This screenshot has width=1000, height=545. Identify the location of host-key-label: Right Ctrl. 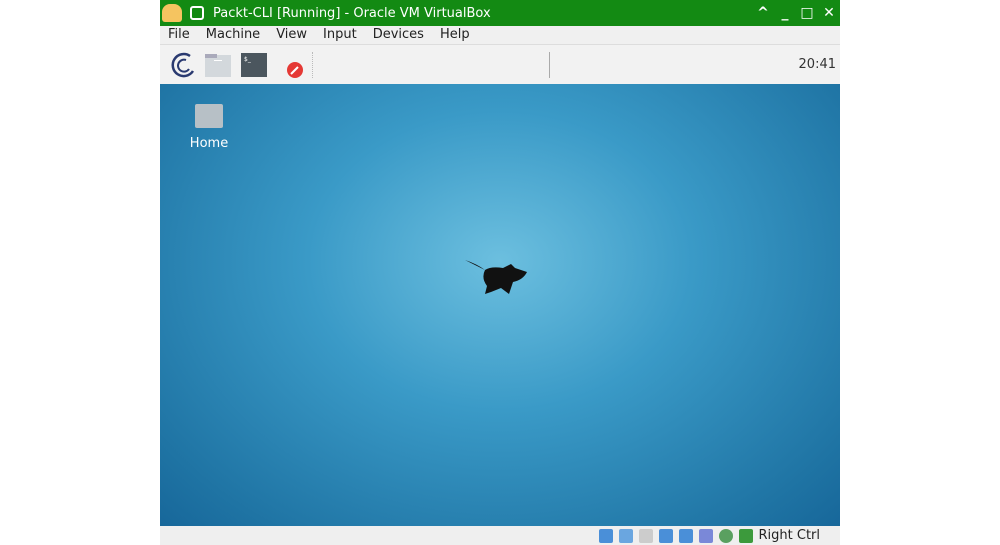
(789, 535).